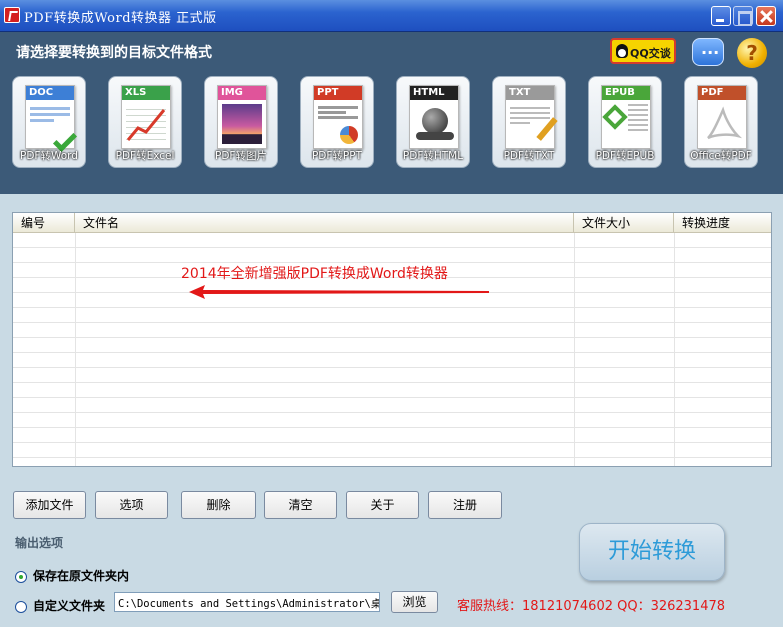  I want to click on format-pdf-to-epub: EPUB PDF转EPUB, so click(625, 122).